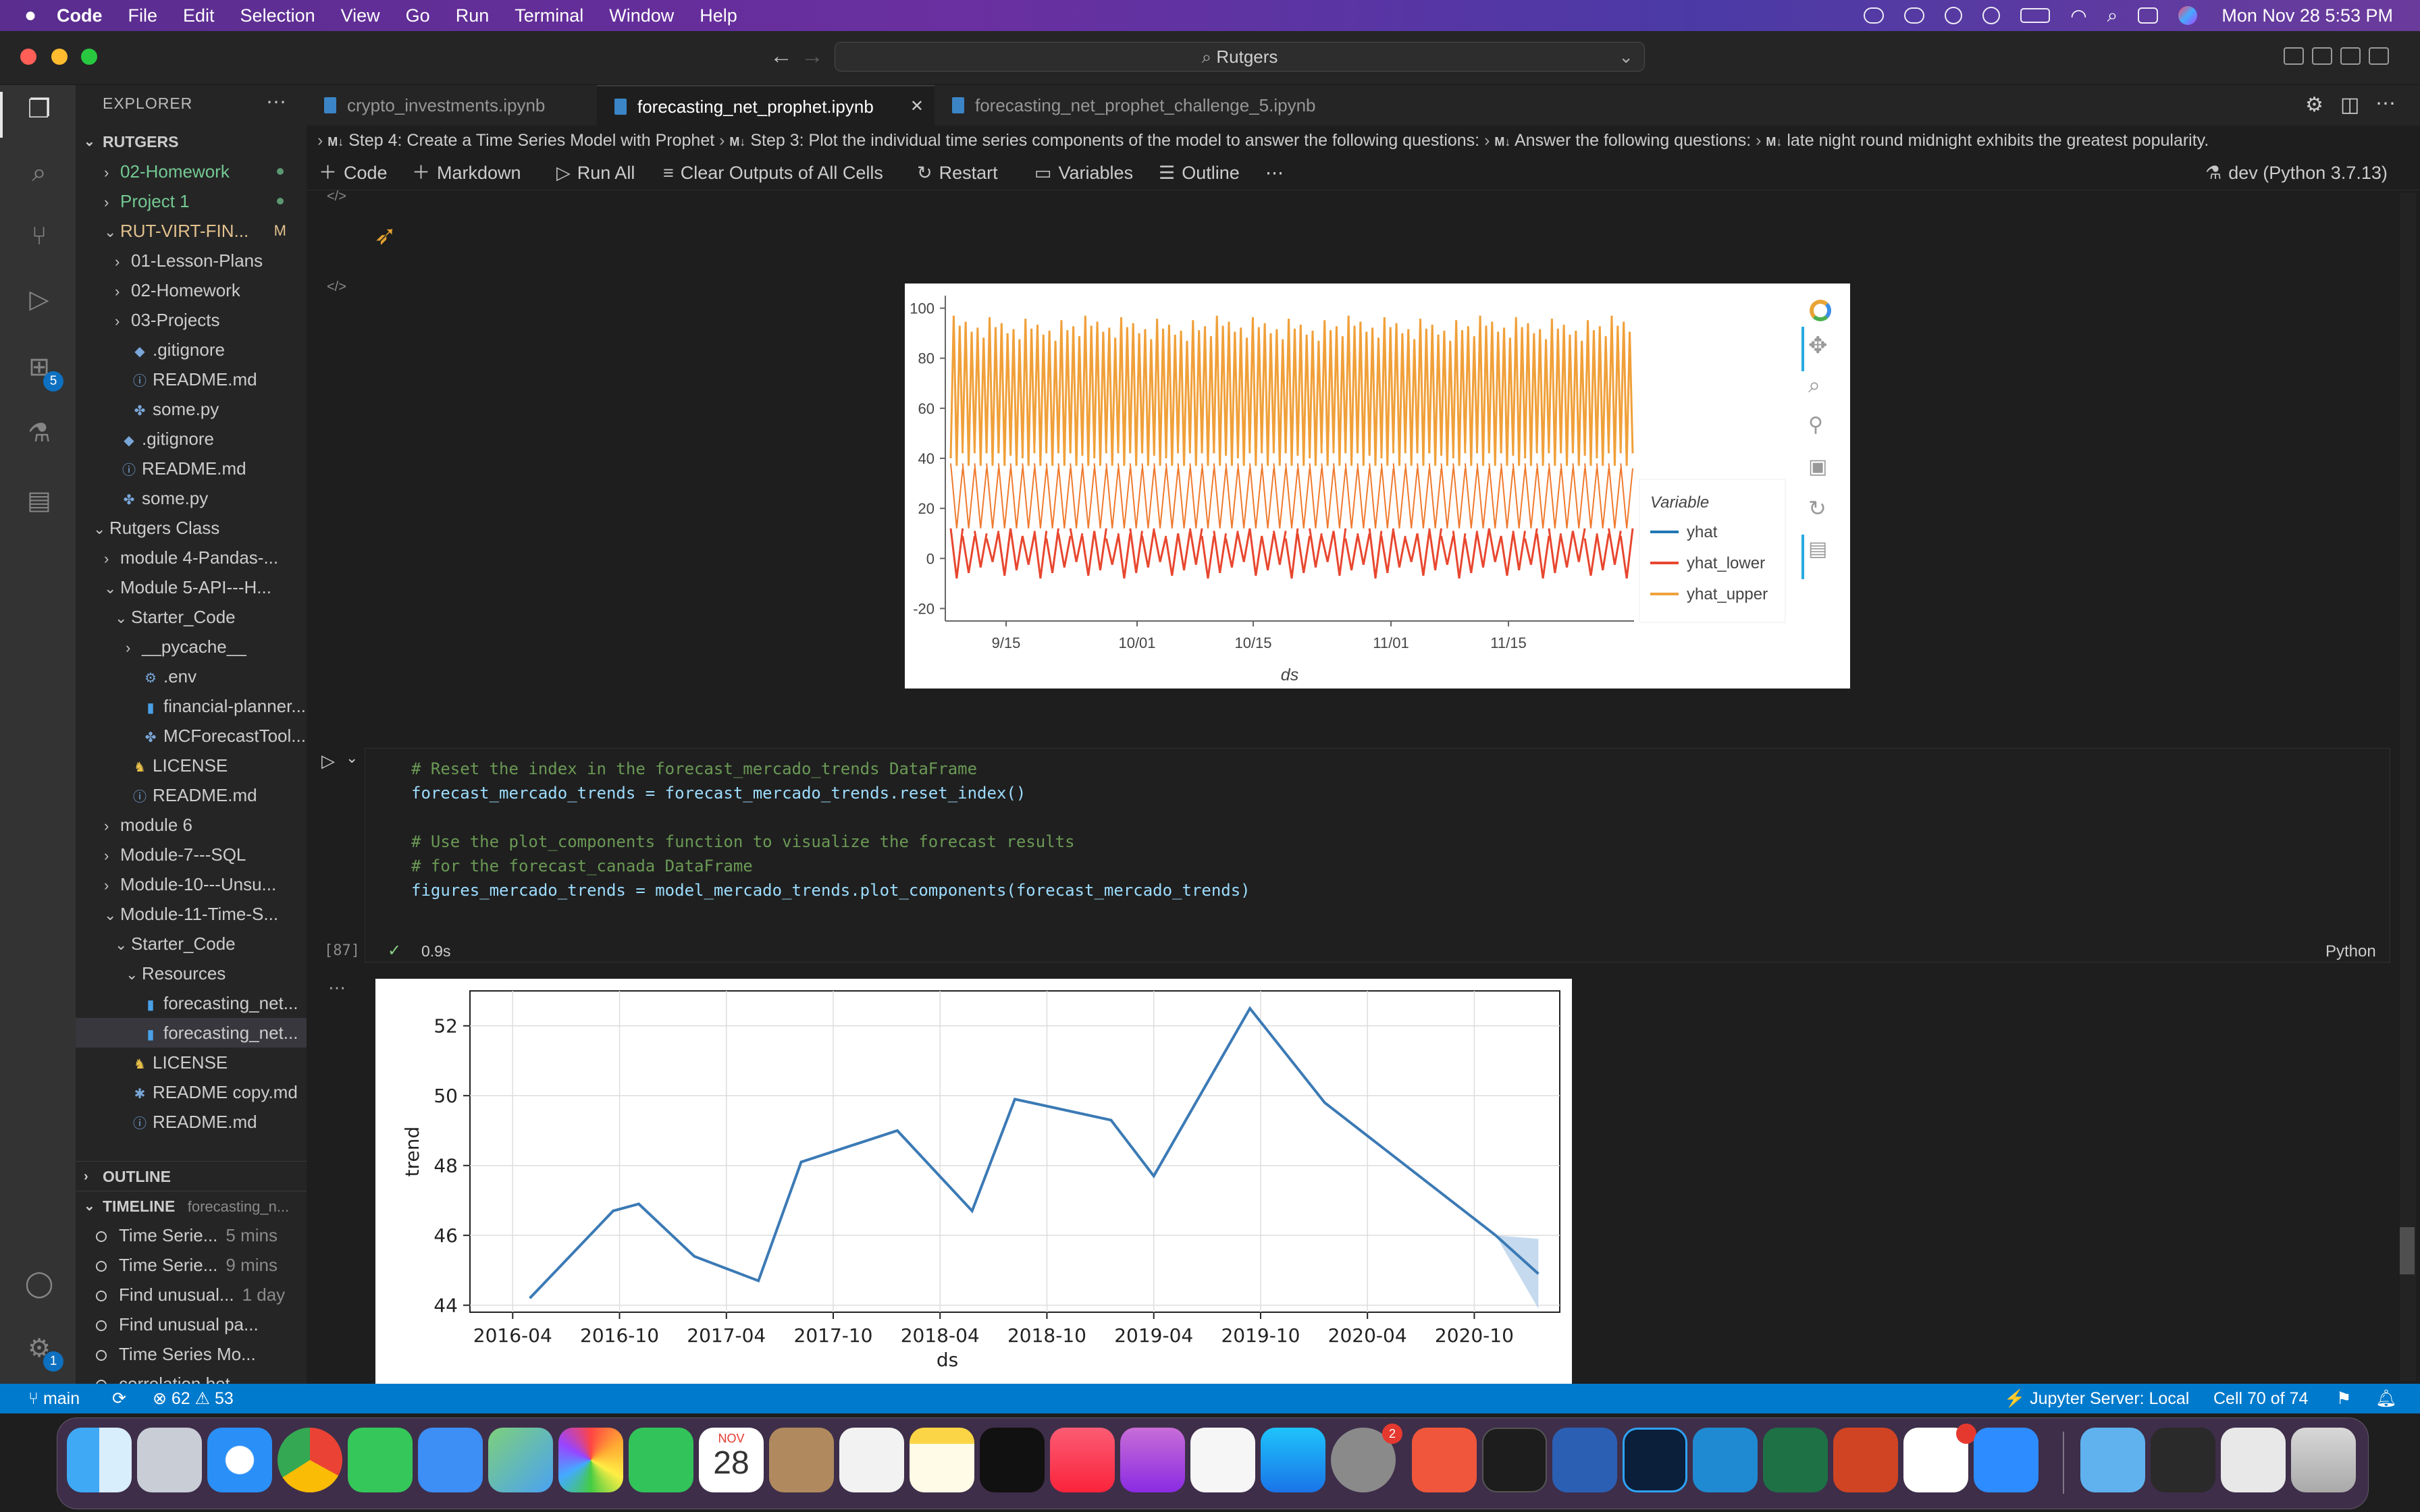  What do you see at coordinates (466, 172) in the screenshot?
I see `add-markdown-cell-button: ＋ Markdown` at bounding box center [466, 172].